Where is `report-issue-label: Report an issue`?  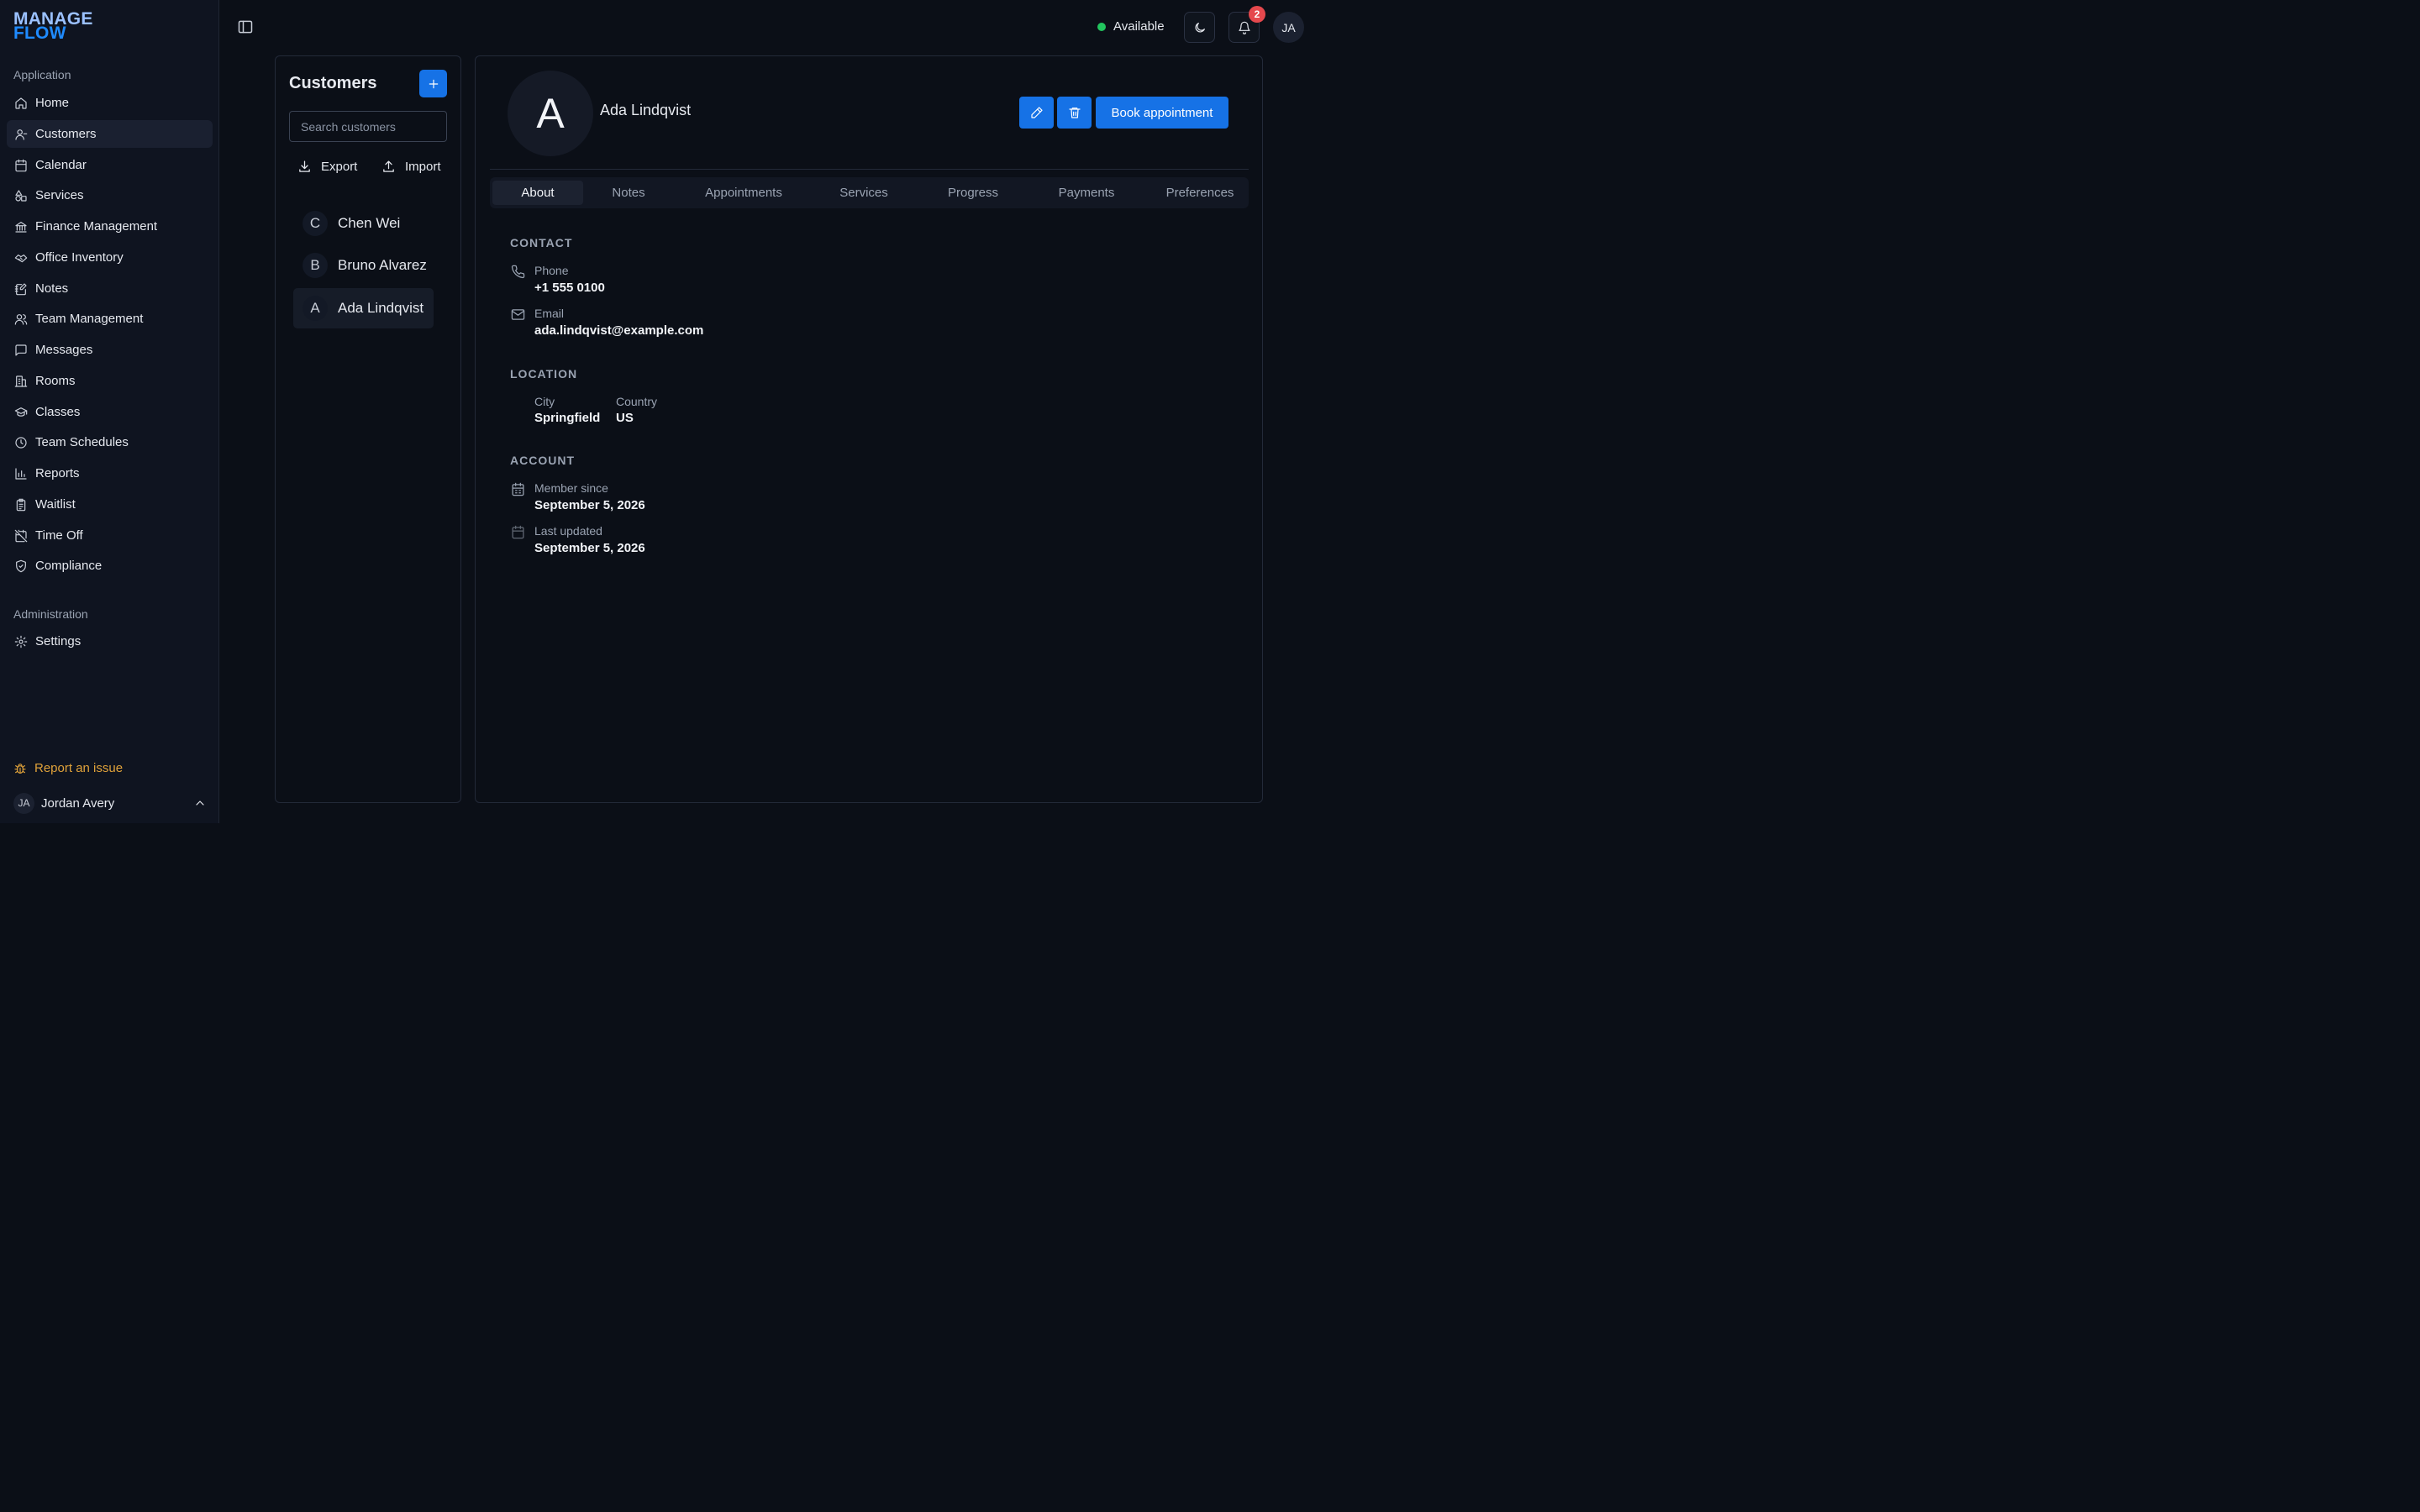
report-issue-label: Report an issue is located at coordinates (79, 768).